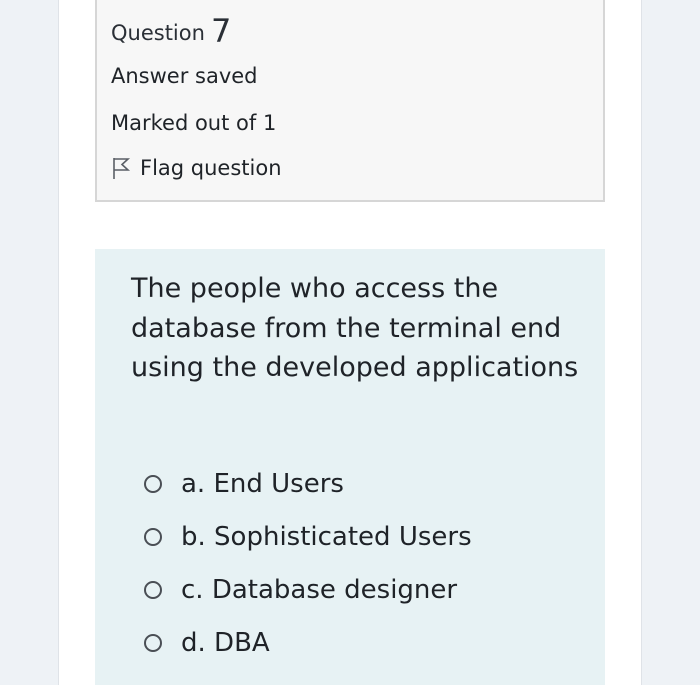  I want to click on flag-question-link: Flag question, so click(196, 168).